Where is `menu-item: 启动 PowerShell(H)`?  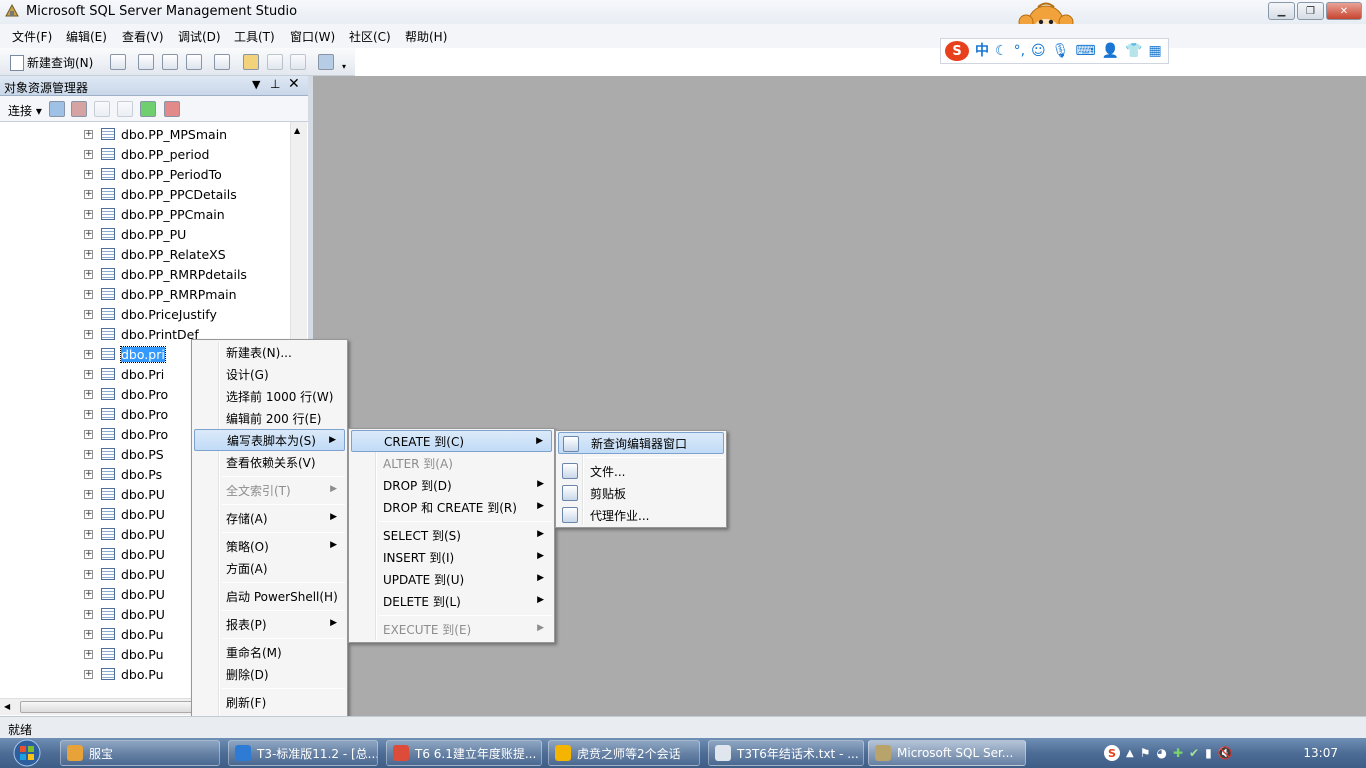 menu-item: 启动 PowerShell(H) is located at coordinates (269, 596).